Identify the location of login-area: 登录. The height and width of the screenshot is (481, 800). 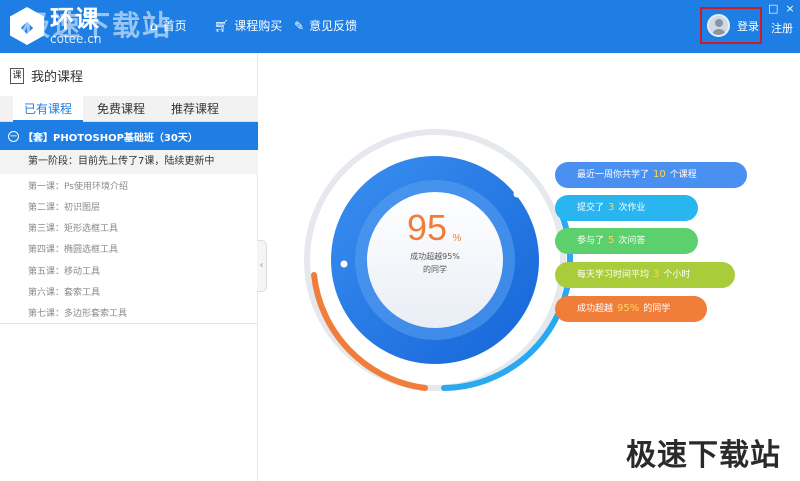
(731, 25).